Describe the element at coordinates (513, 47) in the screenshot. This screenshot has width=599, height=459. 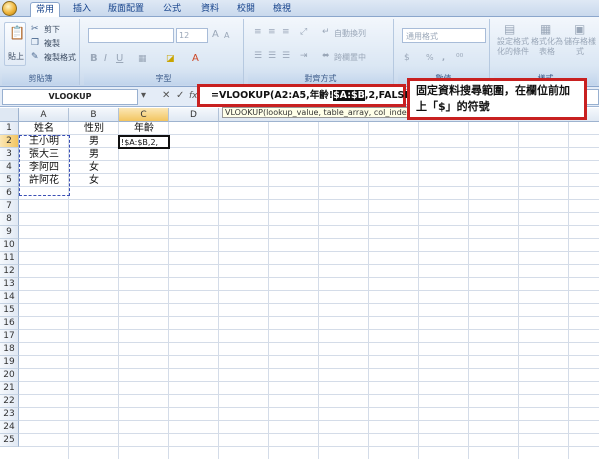
I see `conditional-format-button: 設定格式化的條件` at that location.